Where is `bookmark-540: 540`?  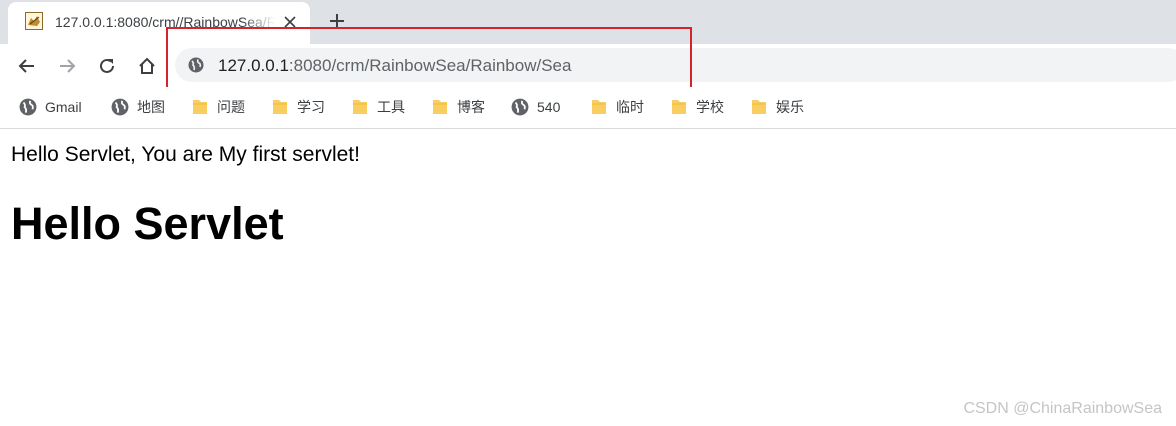
bookmark-540: 540 is located at coordinates (535, 107).